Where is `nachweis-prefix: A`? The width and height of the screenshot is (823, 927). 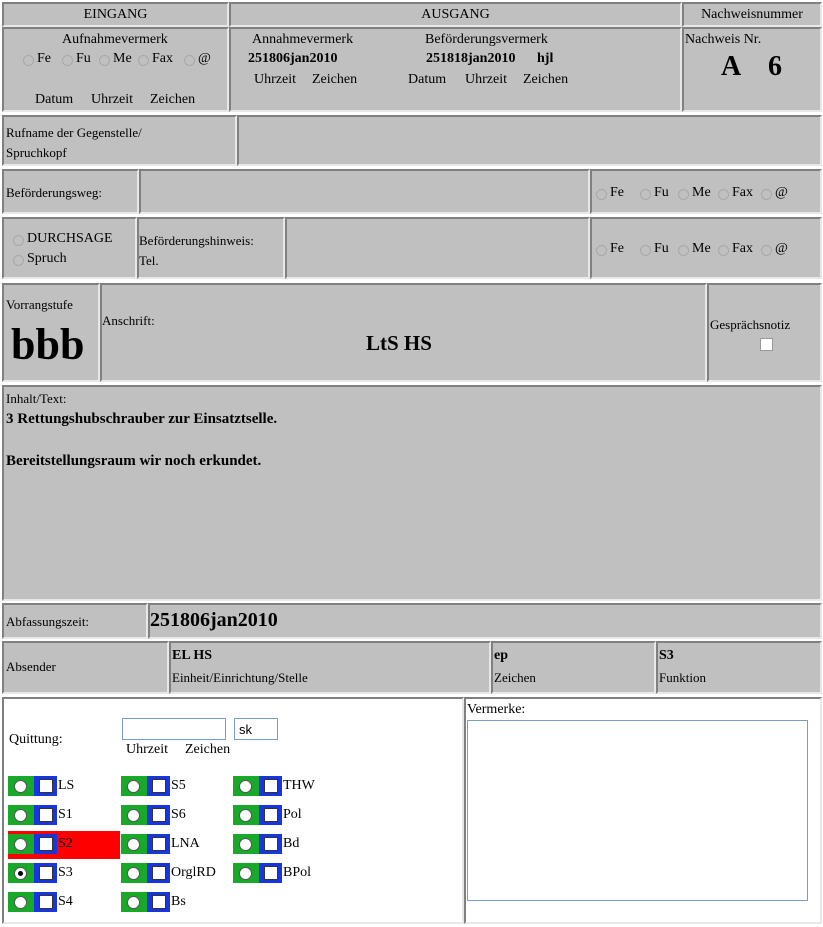 nachweis-prefix: A is located at coordinates (731, 66).